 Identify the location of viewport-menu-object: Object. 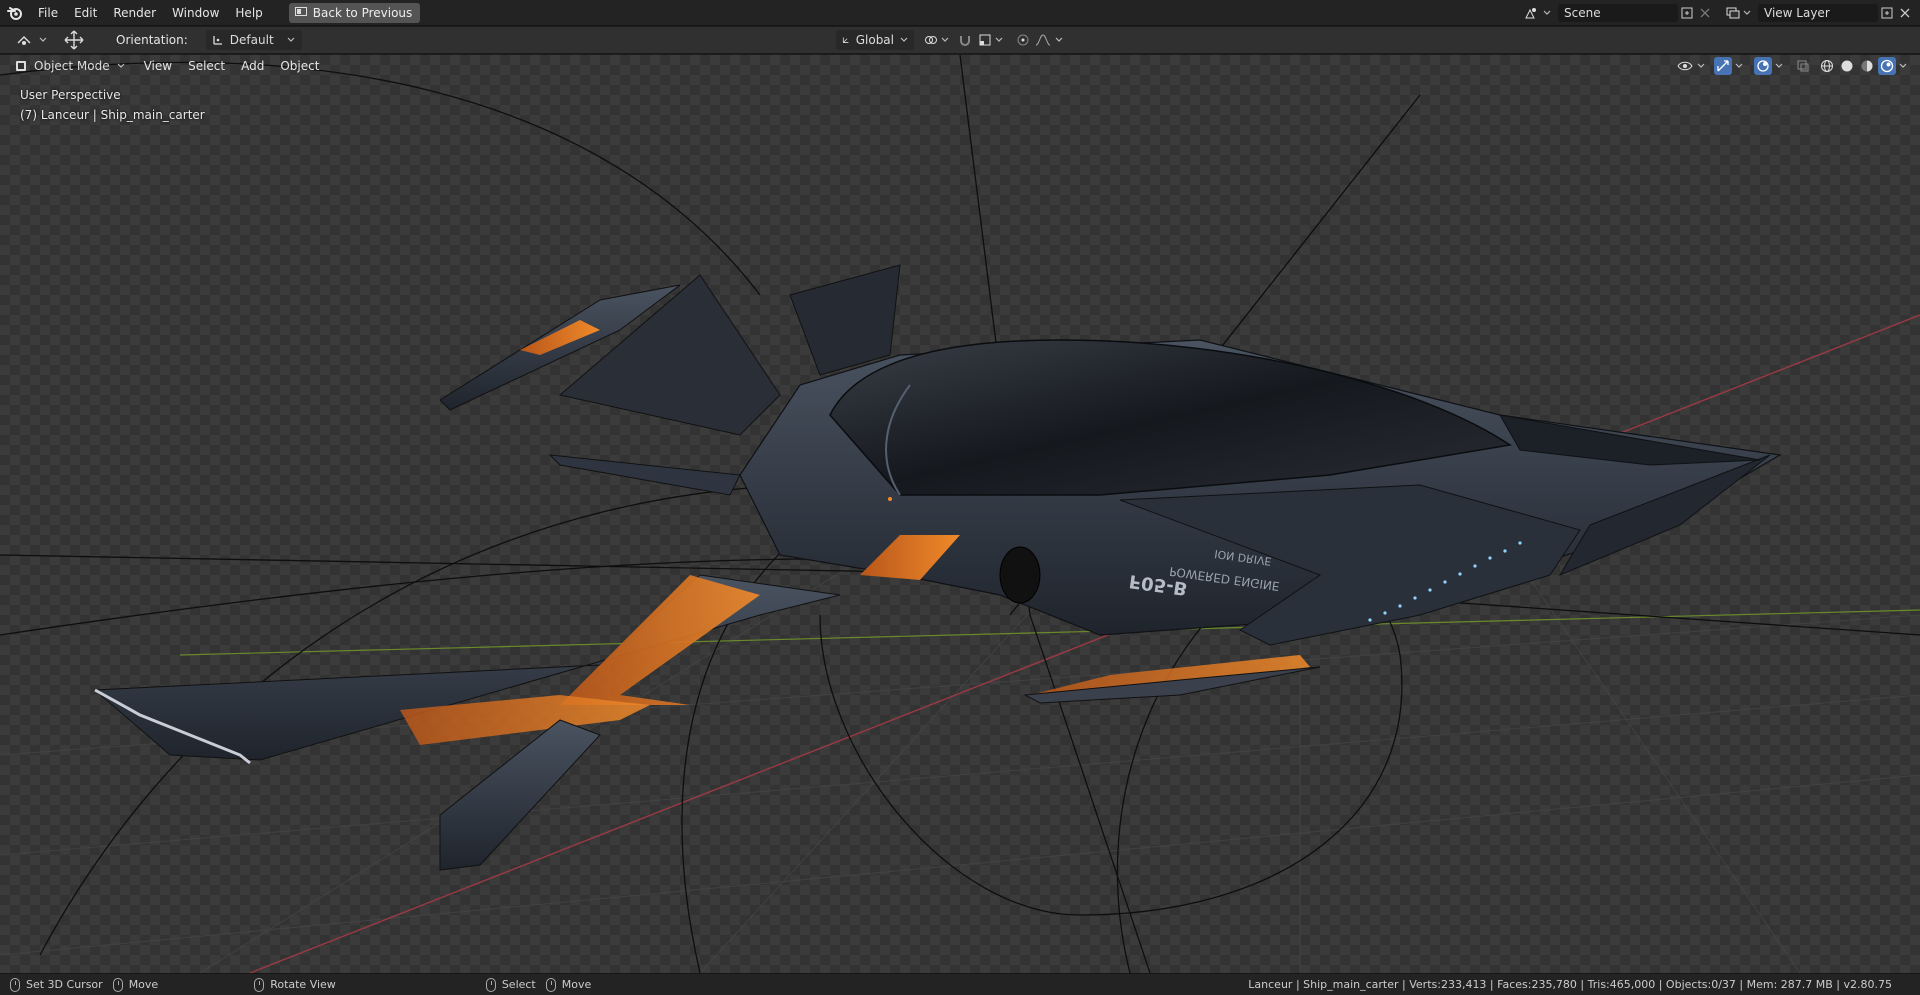
(299, 66).